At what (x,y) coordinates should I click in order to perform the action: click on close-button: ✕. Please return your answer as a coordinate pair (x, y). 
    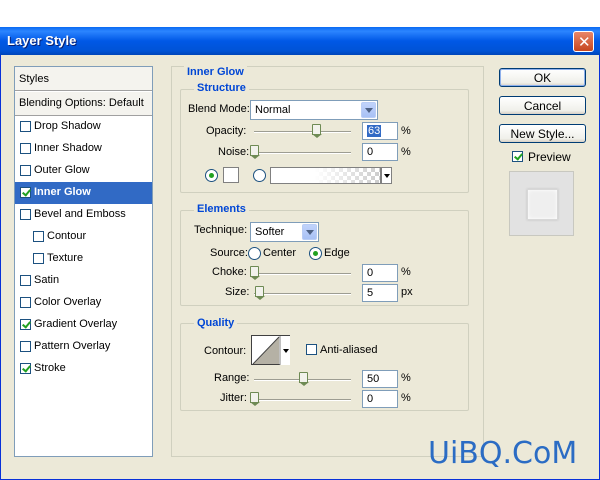
    Looking at the image, I should click on (583, 41).